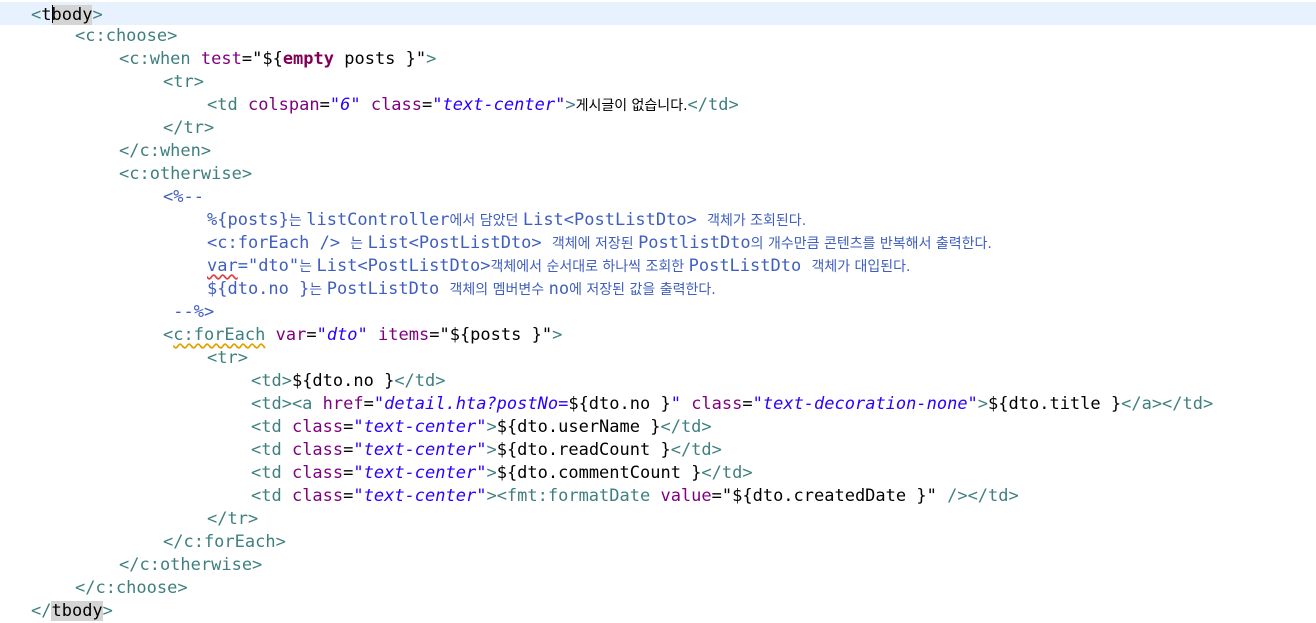  What do you see at coordinates (658, 197) in the screenshot?
I see `code-line: <%--` at bounding box center [658, 197].